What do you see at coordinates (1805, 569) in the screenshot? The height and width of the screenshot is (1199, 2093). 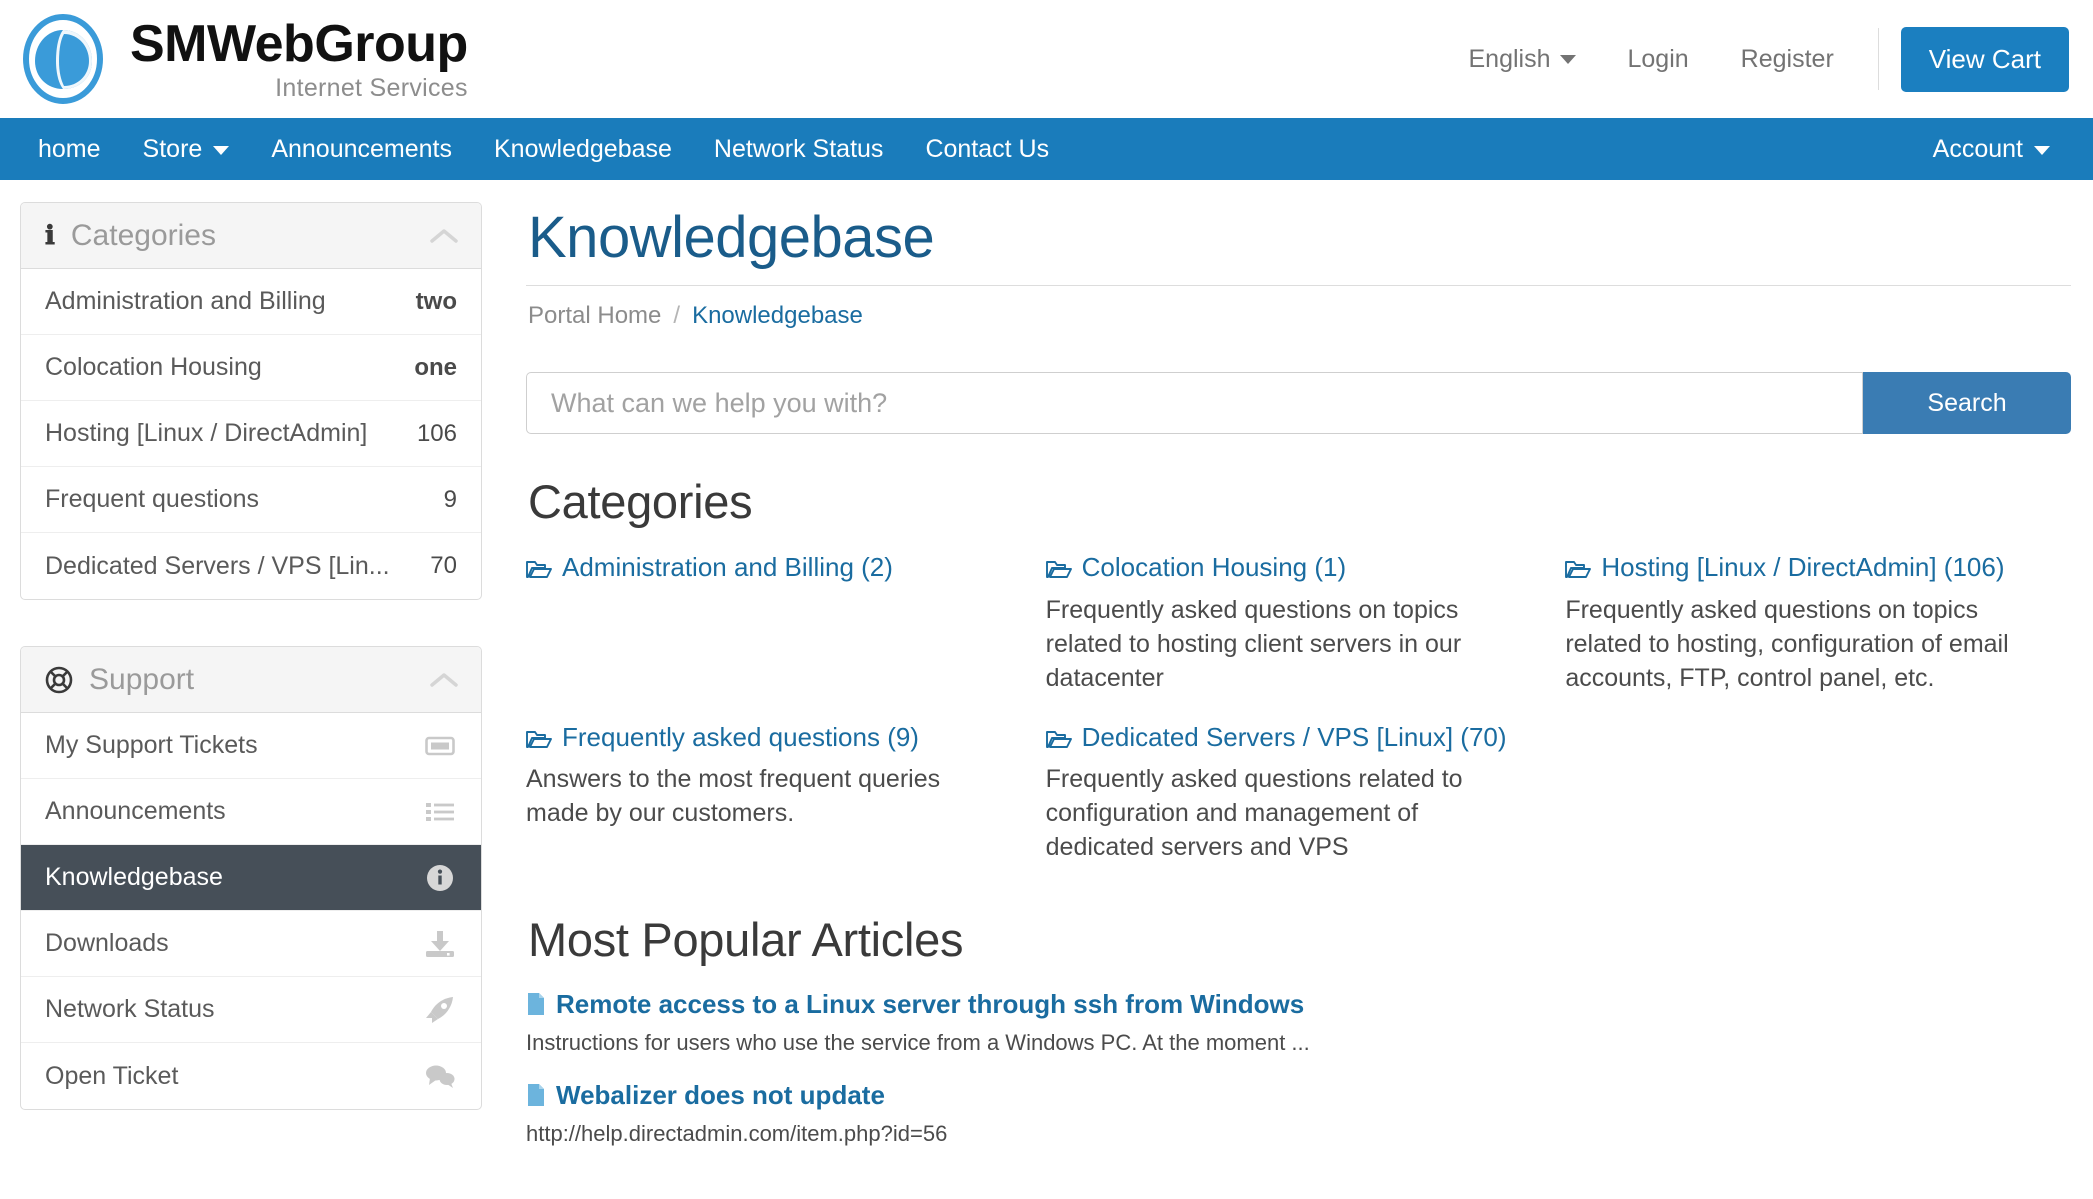 I see `category-link-hosting-linux-directadmin: Hosting [Linux / DirectAdmin] (106)` at bounding box center [1805, 569].